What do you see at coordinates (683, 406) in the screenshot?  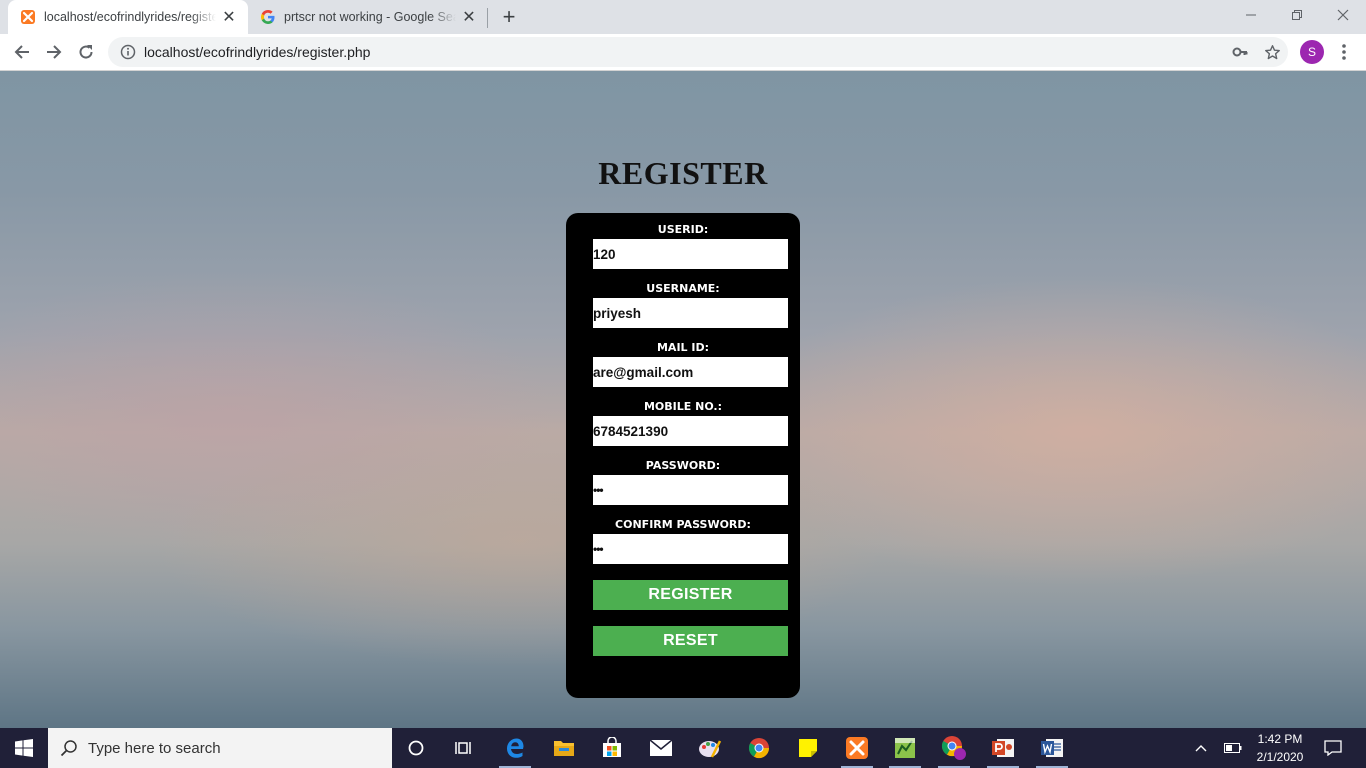 I see `mobile-no-label: MOBILE NO.:` at bounding box center [683, 406].